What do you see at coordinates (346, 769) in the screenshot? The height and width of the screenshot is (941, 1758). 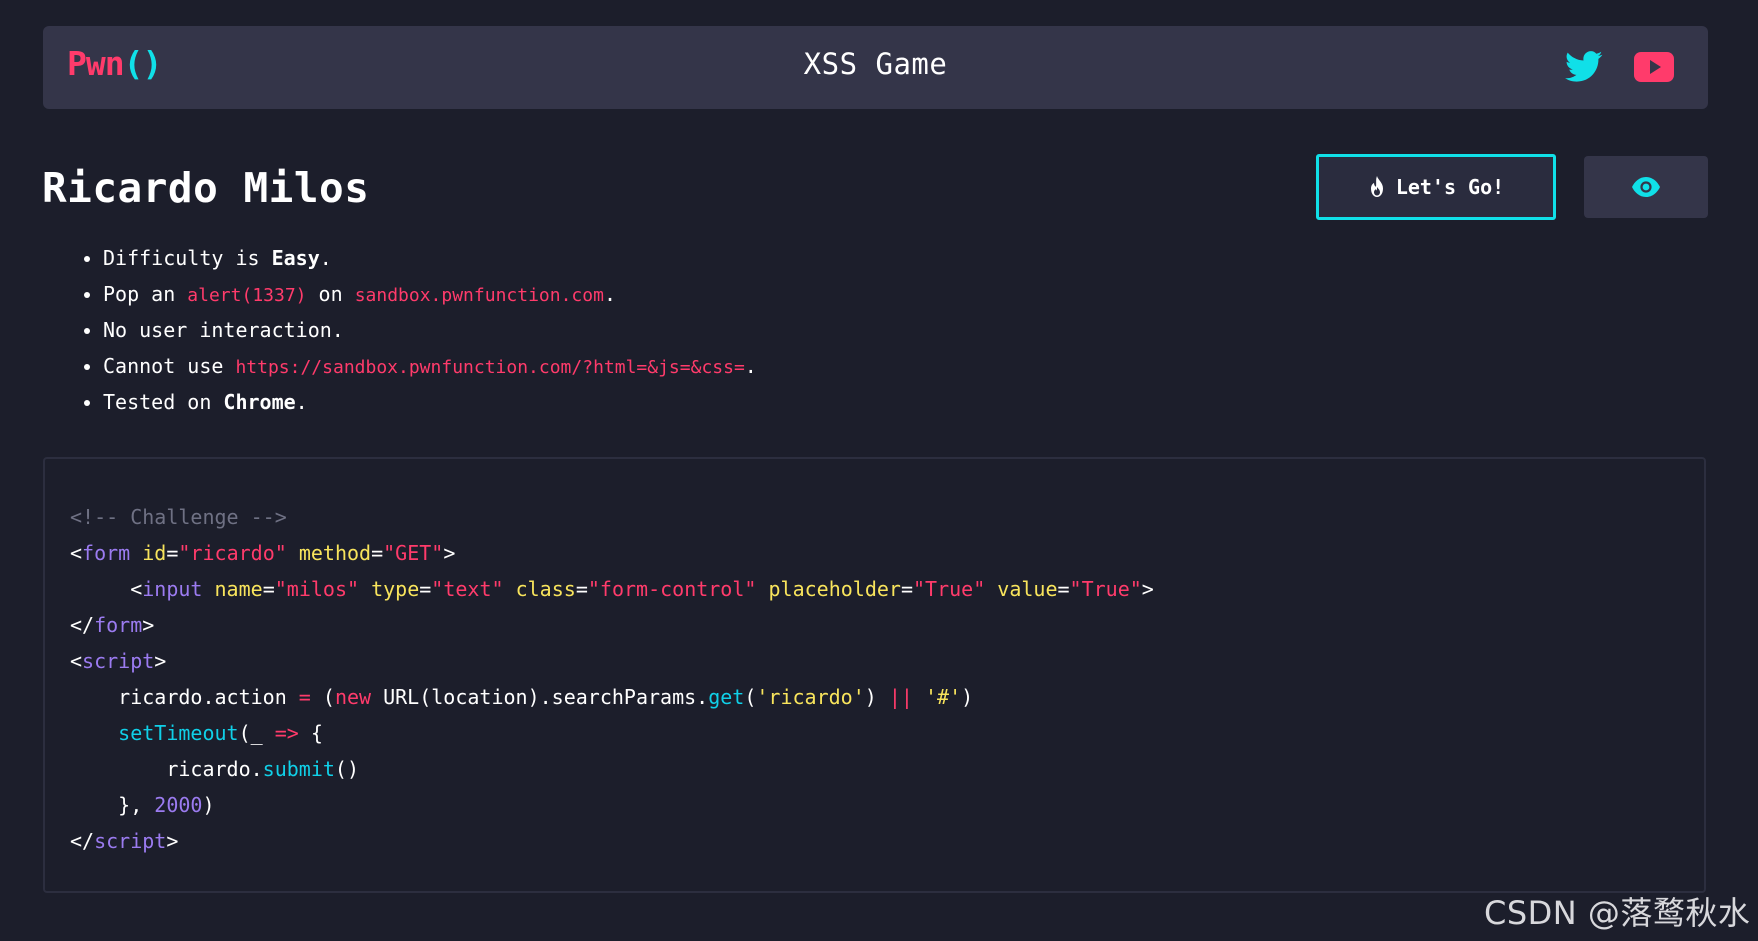 I see `code-text: ()` at bounding box center [346, 769].